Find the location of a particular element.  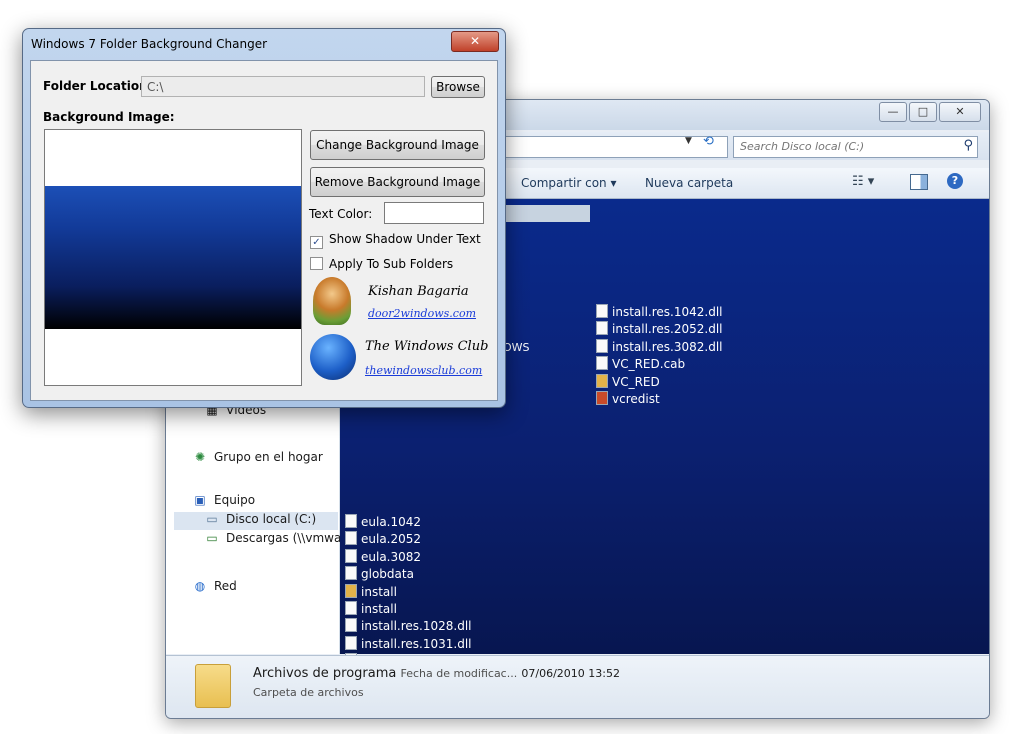

file-name: eula.3082 is located at coordinates (391, 556).